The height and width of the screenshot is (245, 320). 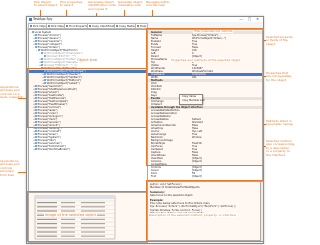 I want to click on overlay-object-tree, so click(x=87, y=98).